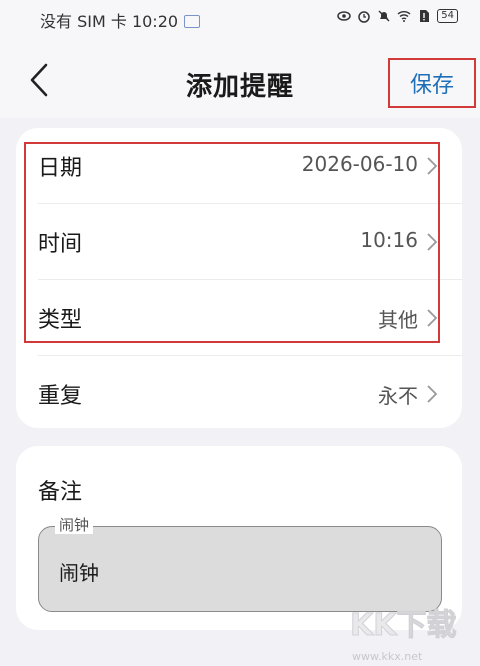  What do you see at coordinates (60, 168) in the screenshot?
I see `date-label: 日期` at bounding box center [60, 168].